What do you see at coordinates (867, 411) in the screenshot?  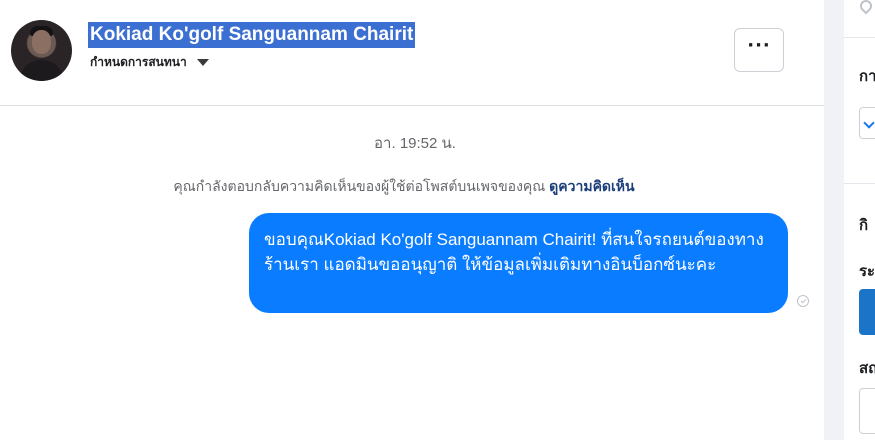 I see `panel-input` at bounding box center [867, 411].